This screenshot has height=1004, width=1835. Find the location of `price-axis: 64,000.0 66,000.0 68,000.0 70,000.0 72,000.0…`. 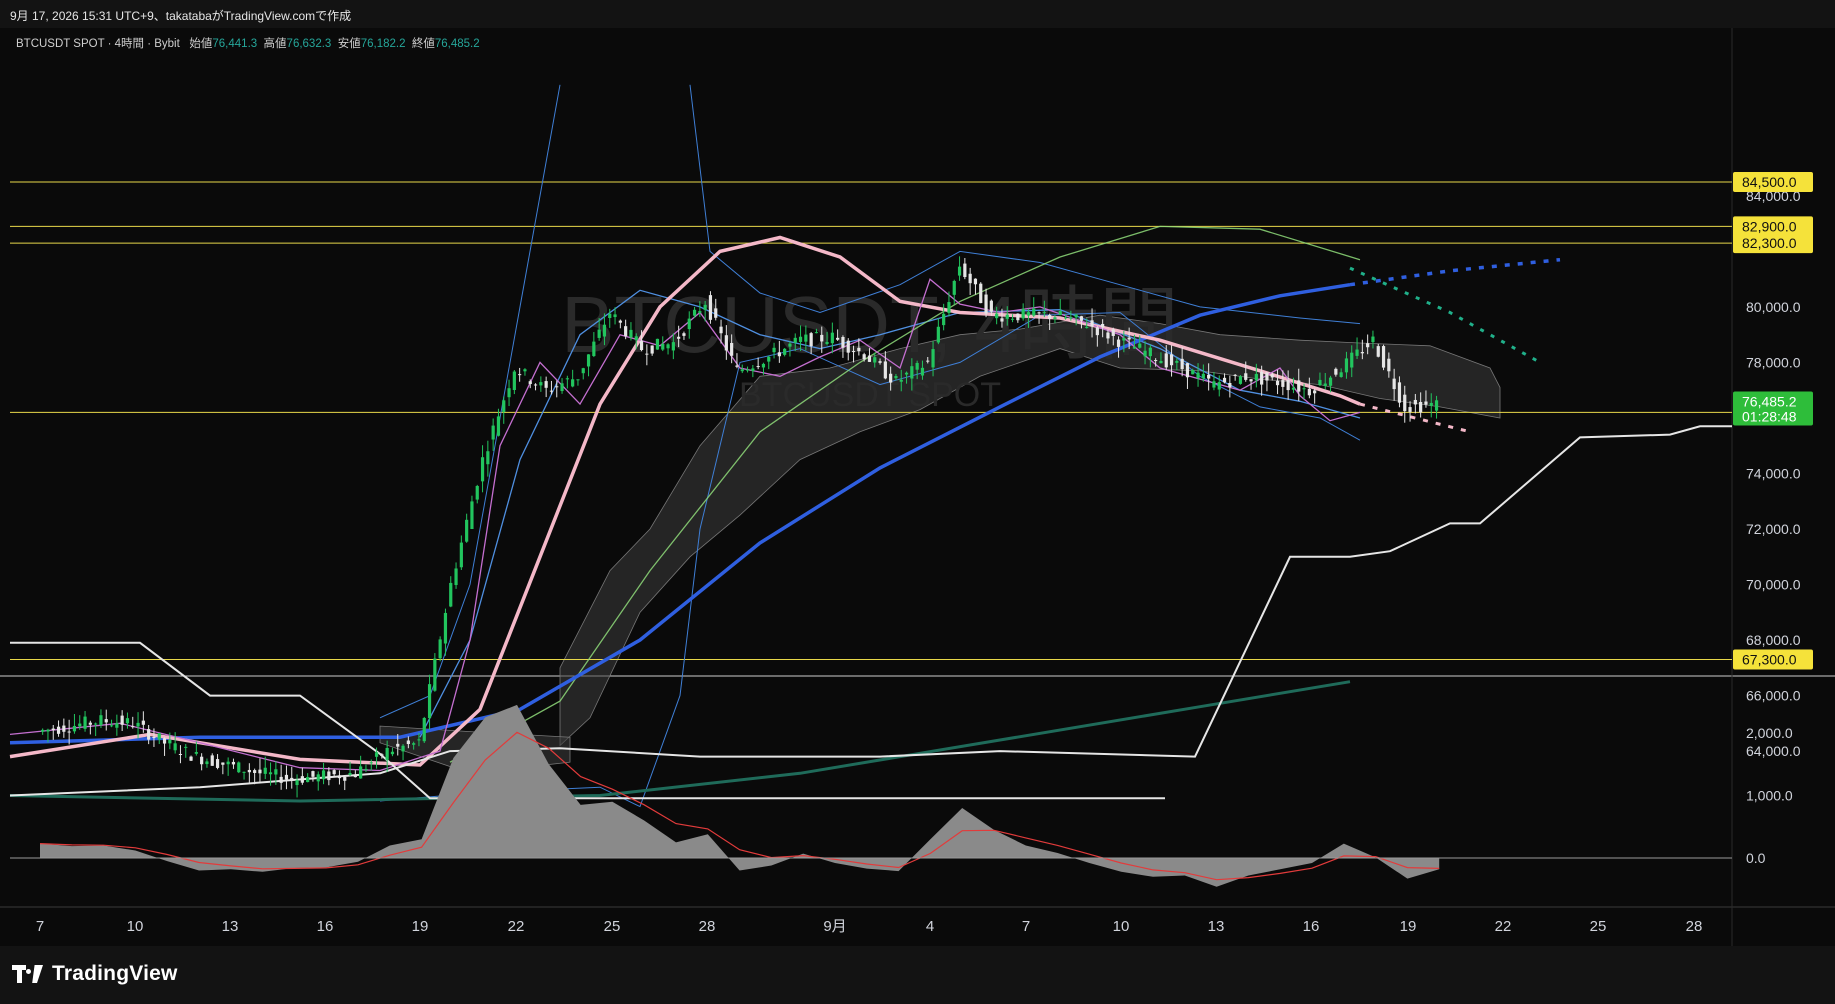

price-axis: 64,000.0 66,000.0 68,000.0 70,000.0 72,000.0… is located at coordinates (1773, 519).